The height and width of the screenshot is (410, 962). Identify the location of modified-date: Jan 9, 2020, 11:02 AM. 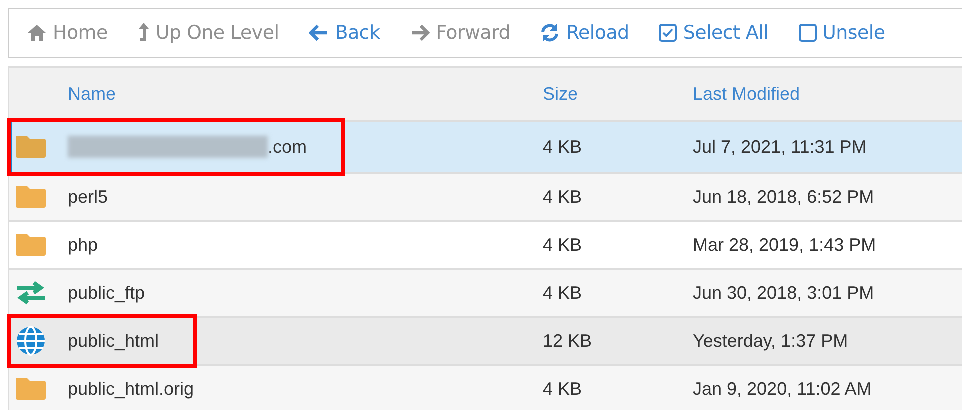
(782, 388).